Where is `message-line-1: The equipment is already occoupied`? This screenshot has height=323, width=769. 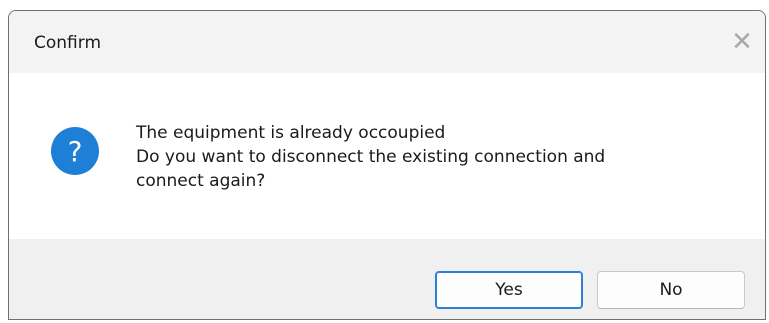
message-line-1: The equipment is already occoupied is located at coordinates (291, 133).